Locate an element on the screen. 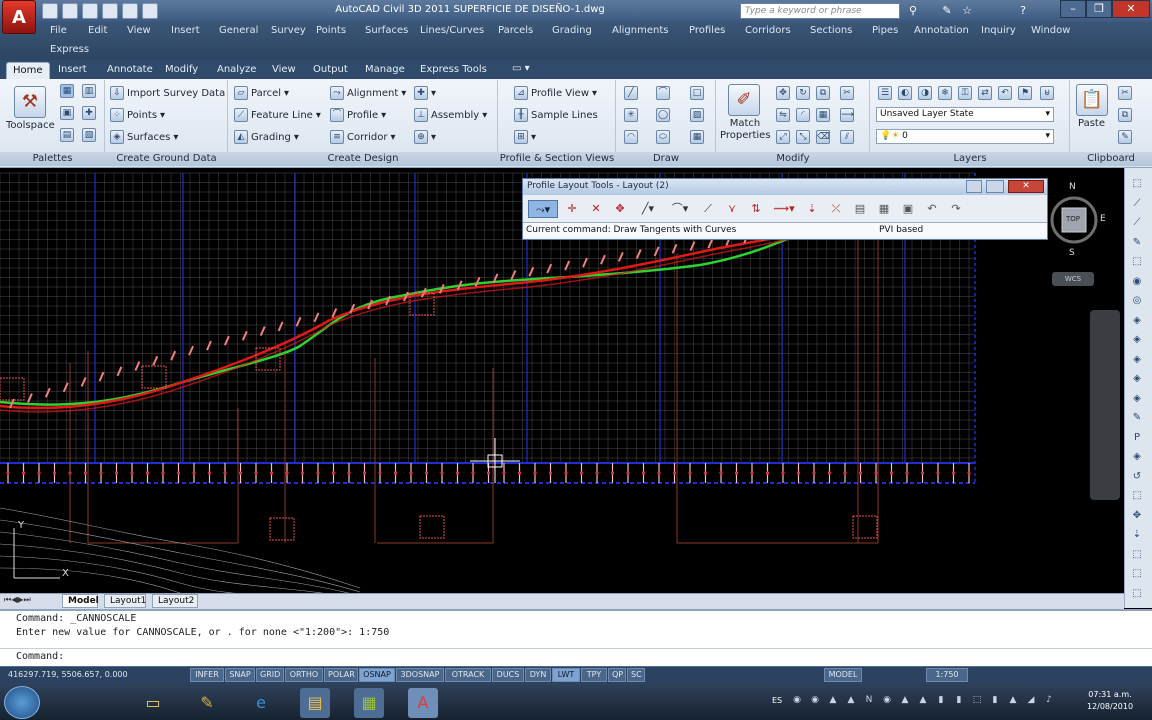 The height and width of the screenshot is (720, 1152). mirror-icon: ⇋ is located at coordinates (783, 115).